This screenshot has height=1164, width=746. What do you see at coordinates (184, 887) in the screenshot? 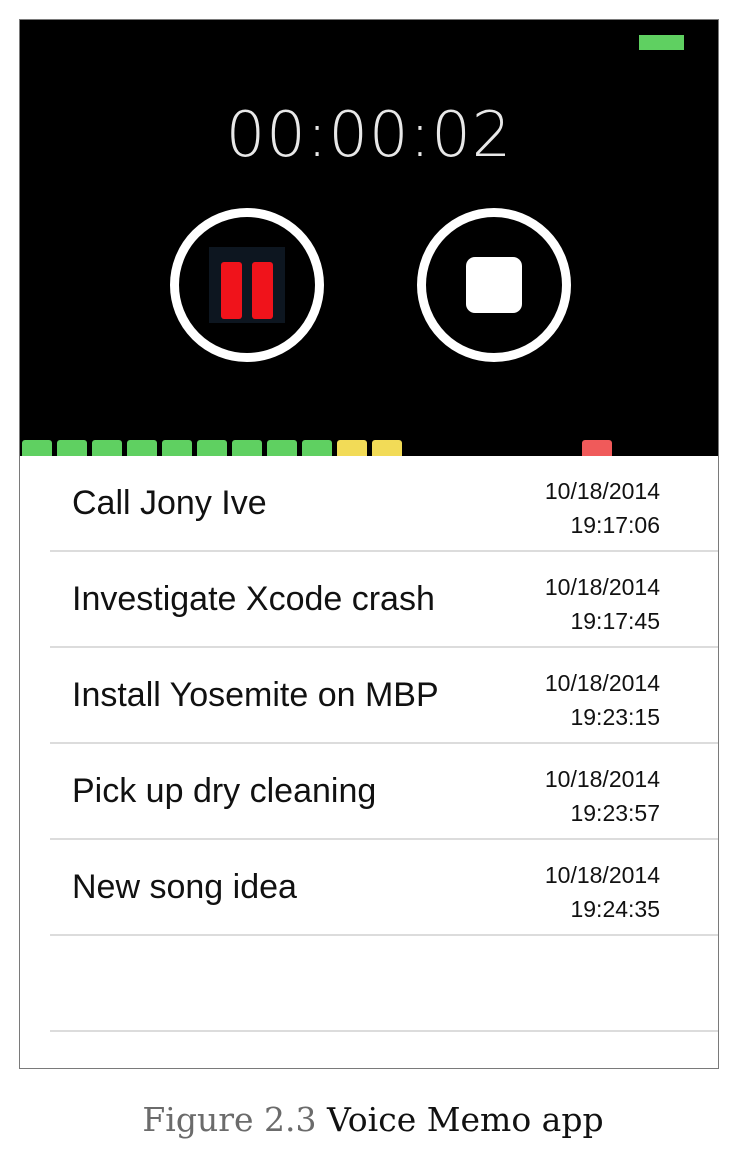
I see `memo-title: New song idea` at bounding box center [184, 887].